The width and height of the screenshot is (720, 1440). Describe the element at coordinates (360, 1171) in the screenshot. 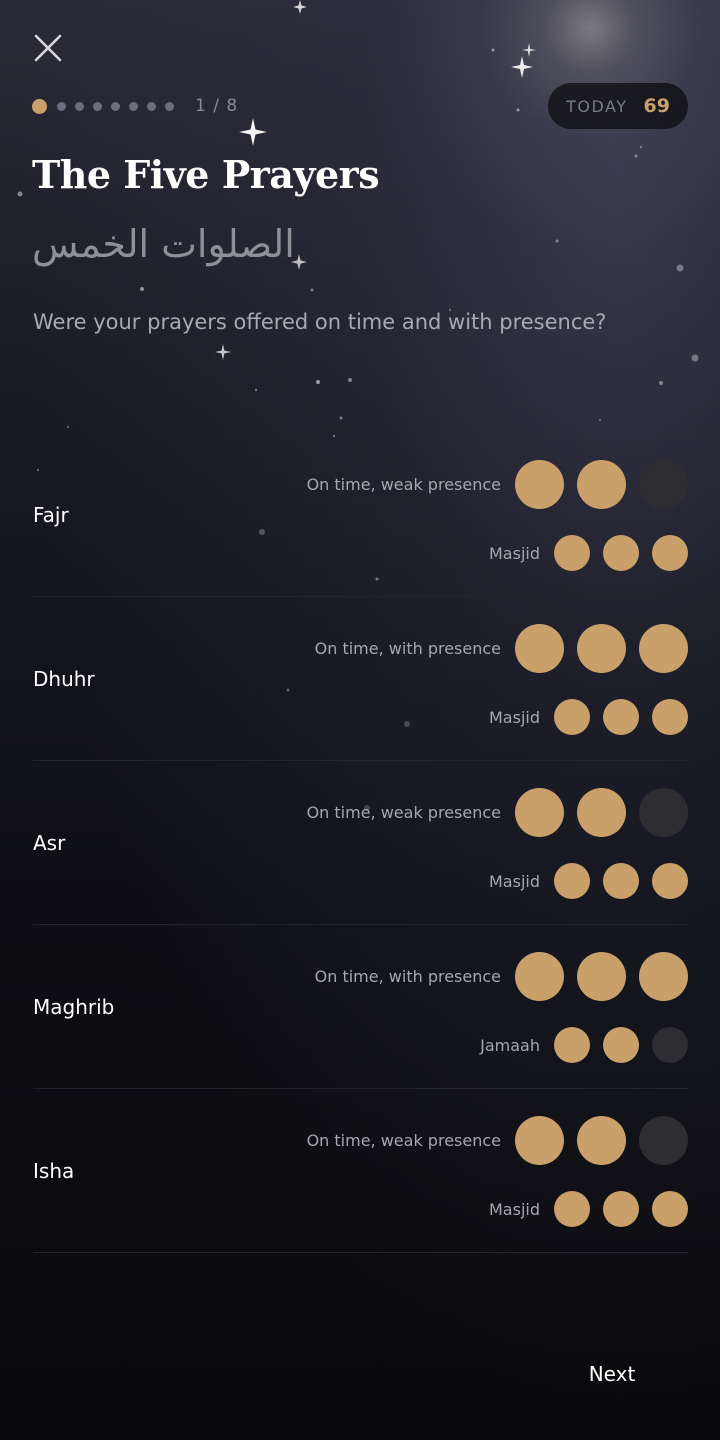

I see `prayer-row-isha: Isha On time, weak presence Masjid` at that location.